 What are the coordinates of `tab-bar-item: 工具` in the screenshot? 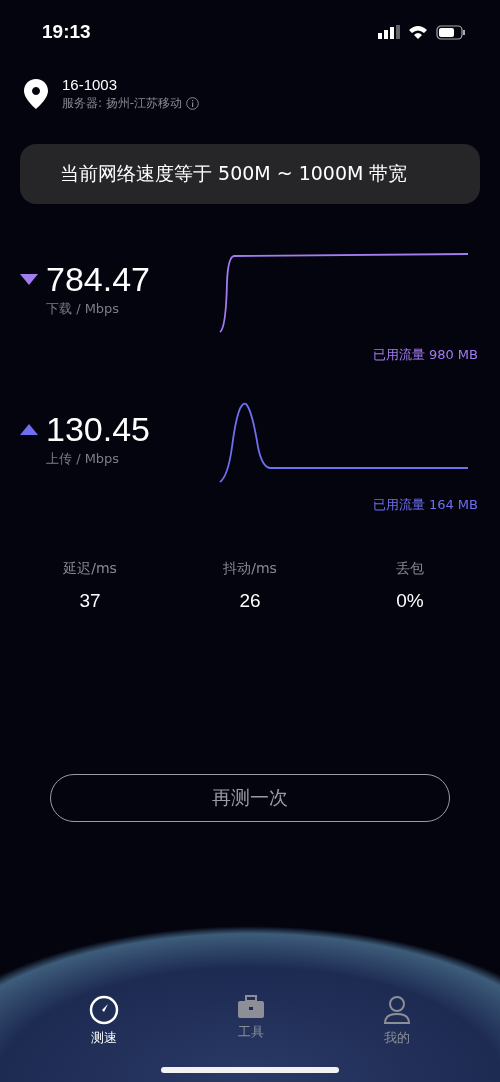 It's located at (251, 1021).